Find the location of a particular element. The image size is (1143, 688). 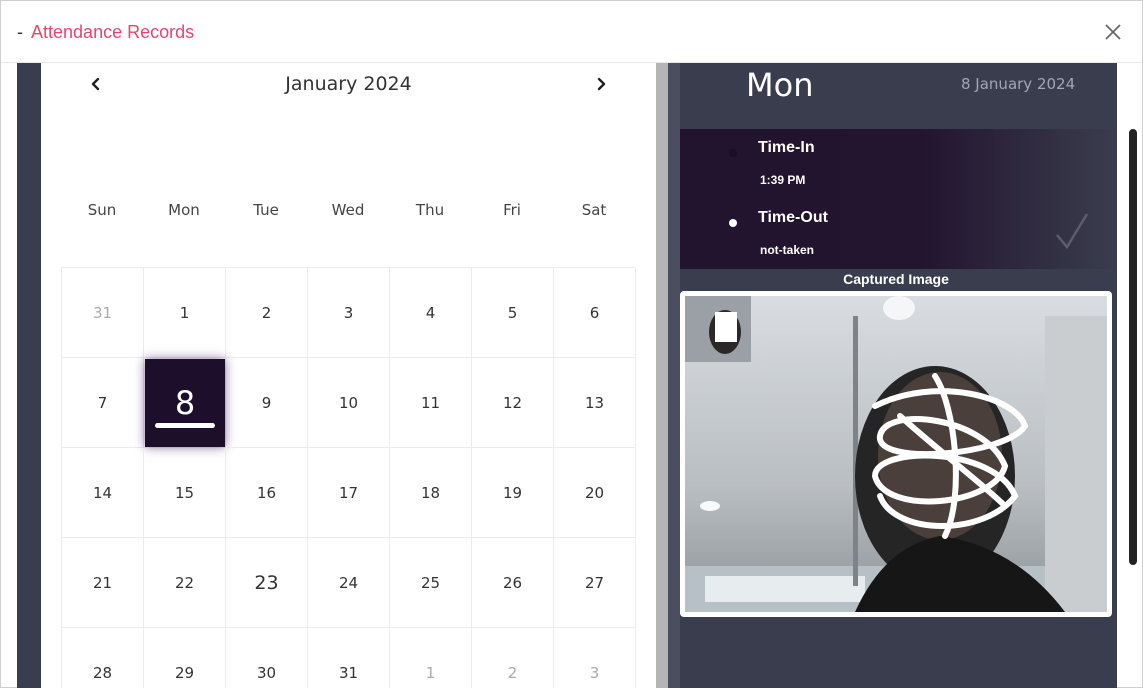

calendar-day: 6 is located at coordinates (595, 313).